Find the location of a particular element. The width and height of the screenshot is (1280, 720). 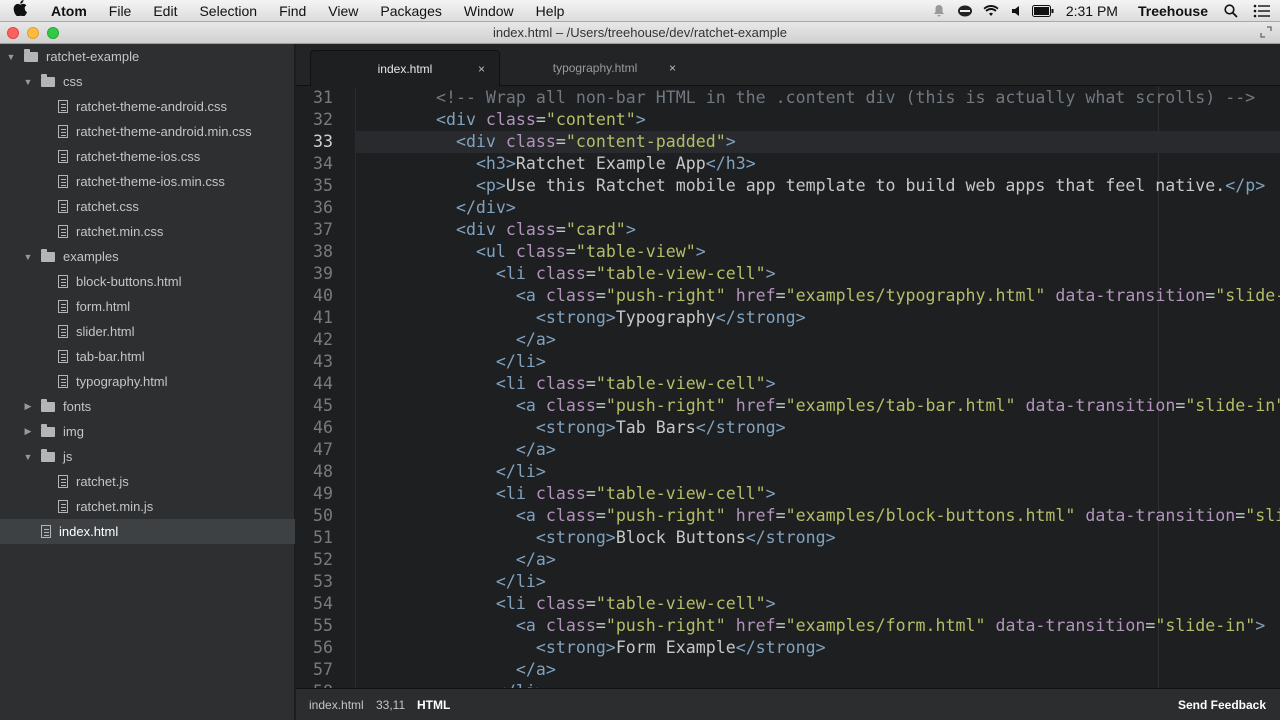

line-number: 44 is located at coordinates (323, 383).